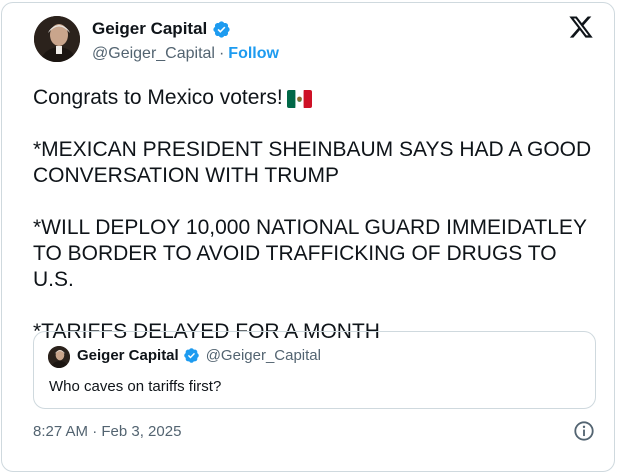 This screenshot has height=472, width=620. What do you see at coordinates (581, 27) in the screenshot?
I see `x-logo-icon` at bounding box center [581, 27].